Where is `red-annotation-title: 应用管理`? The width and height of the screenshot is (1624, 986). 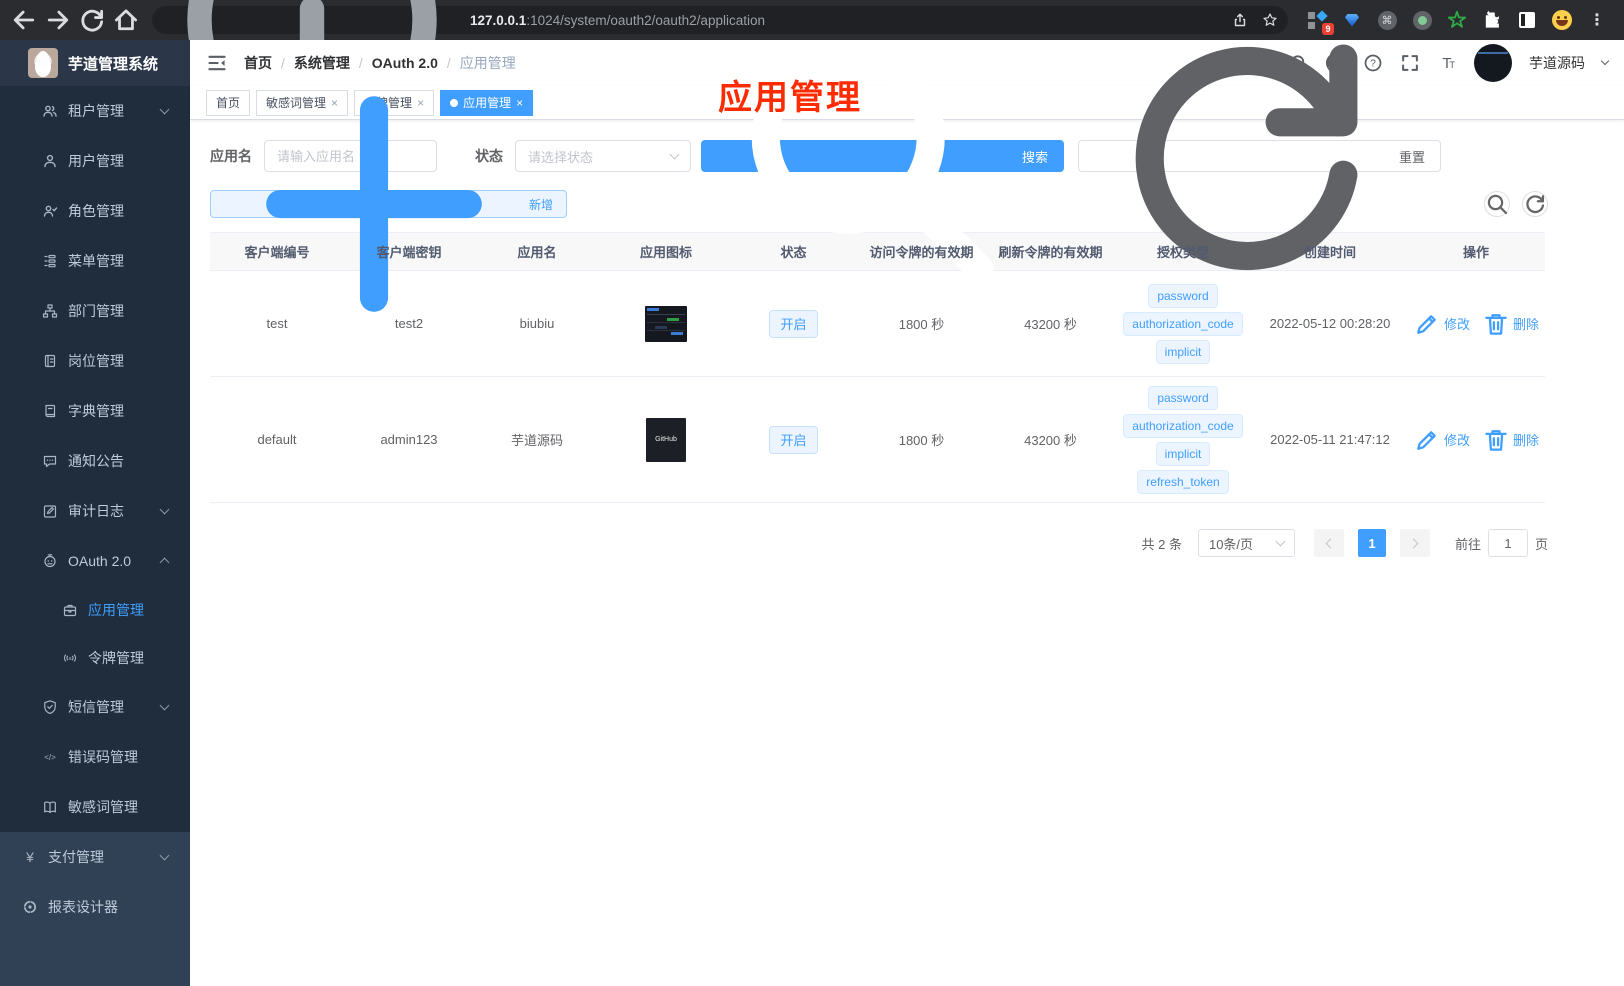 red-annotation-title: 应用管理 is located at coordinates (790, 98).